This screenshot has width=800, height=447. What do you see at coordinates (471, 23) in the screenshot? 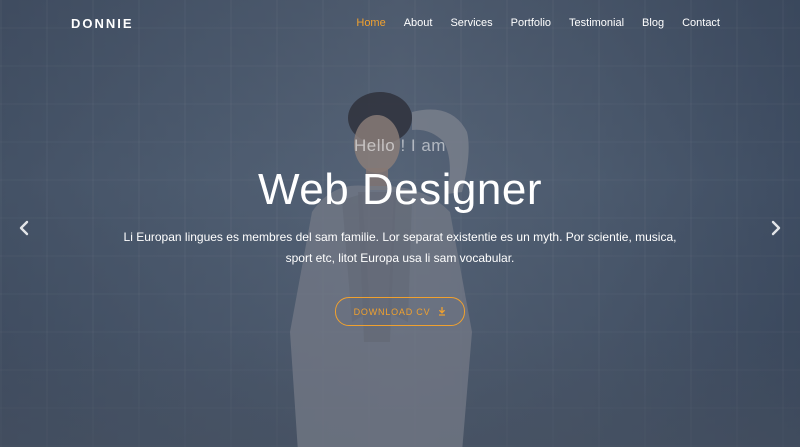
I see `nav-item-services: Services` at bounding box center [471, 23].